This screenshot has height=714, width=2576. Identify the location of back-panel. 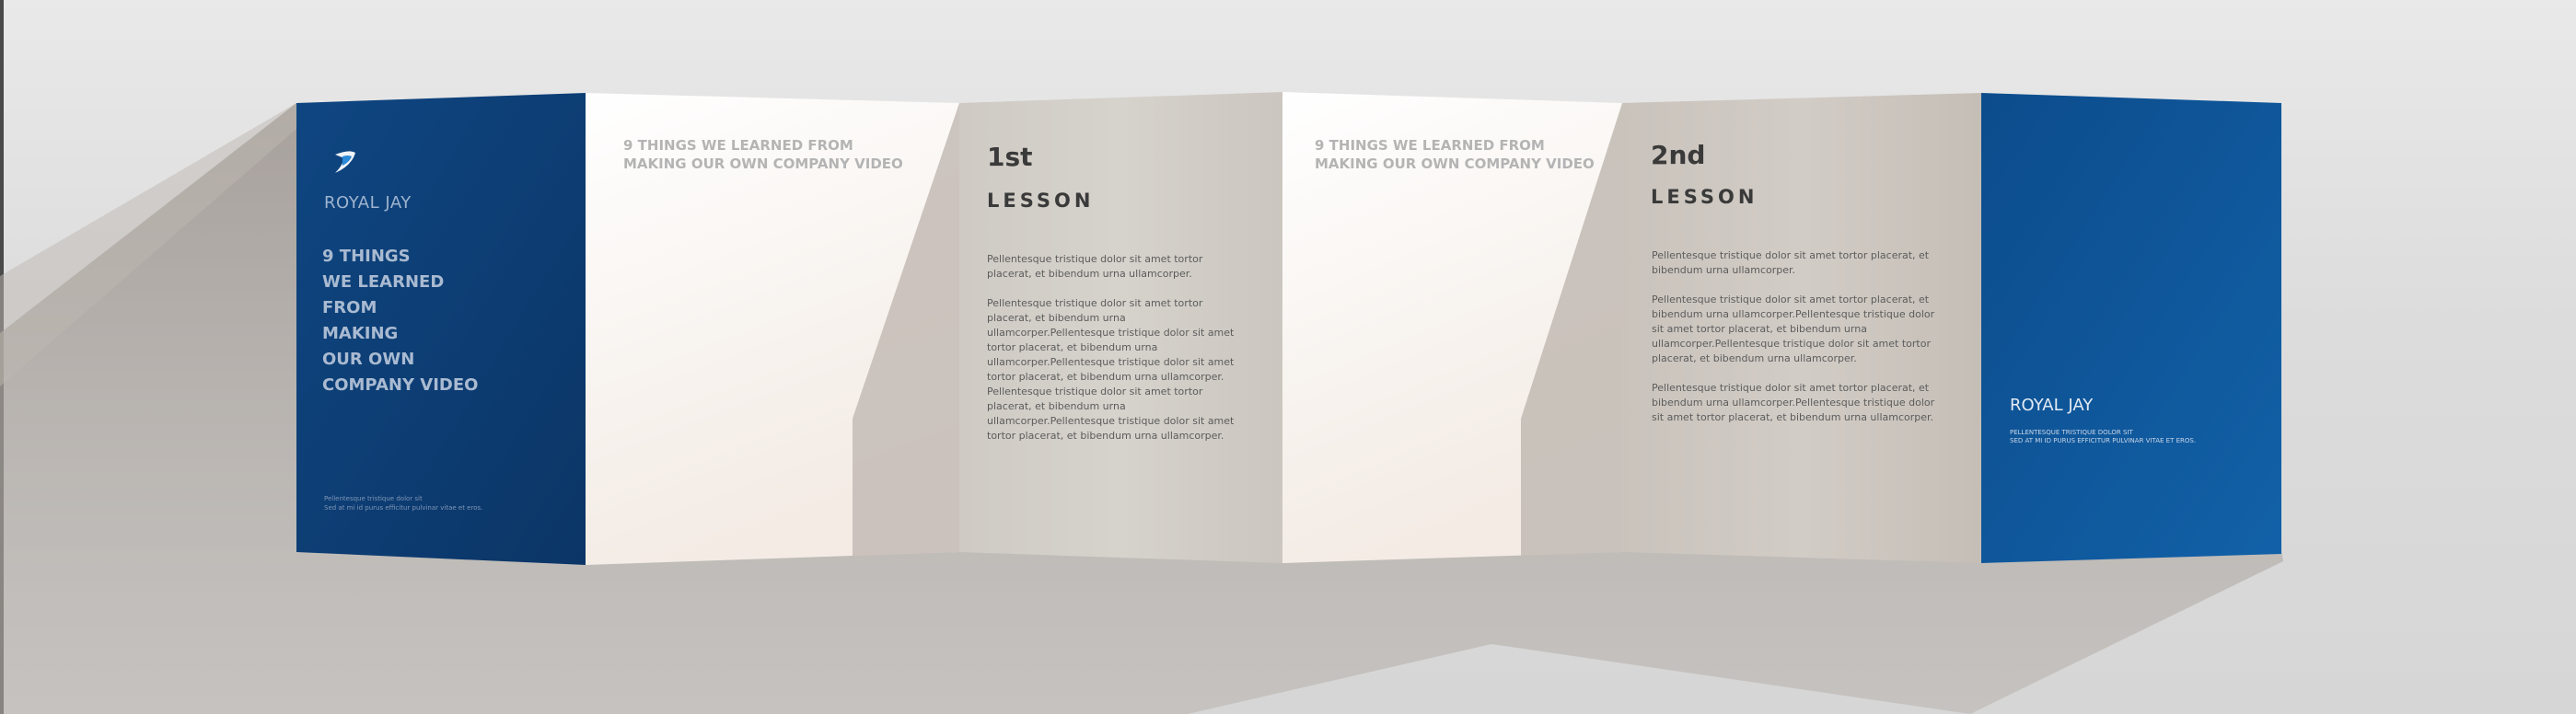
(2131, 328).